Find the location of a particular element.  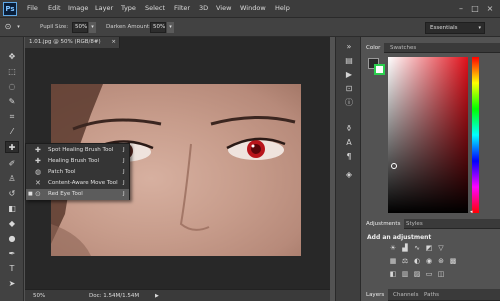

workspace-label: Essentials is located at coordinates (444, 28).